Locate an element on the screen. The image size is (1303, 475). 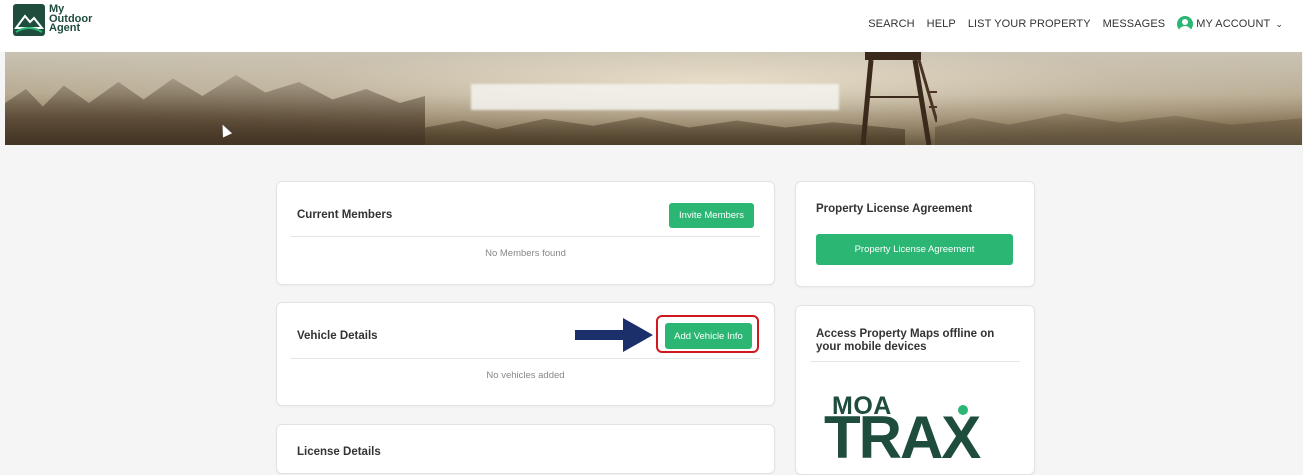
property-license-agreement-button: Property License Agreement is located at coordinates (914, 249).